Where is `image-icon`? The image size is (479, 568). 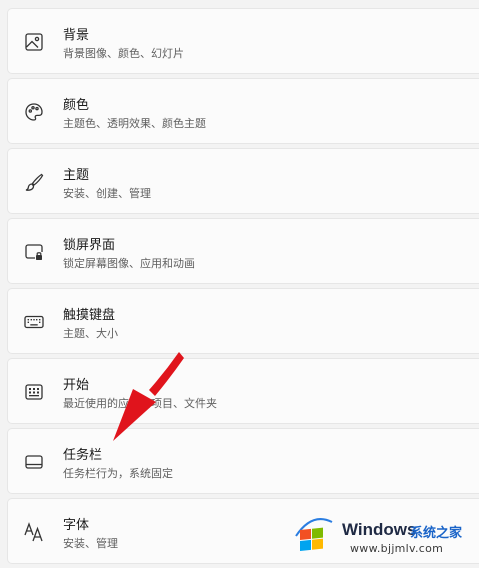
image-icon is located at coordinates (34, 42).